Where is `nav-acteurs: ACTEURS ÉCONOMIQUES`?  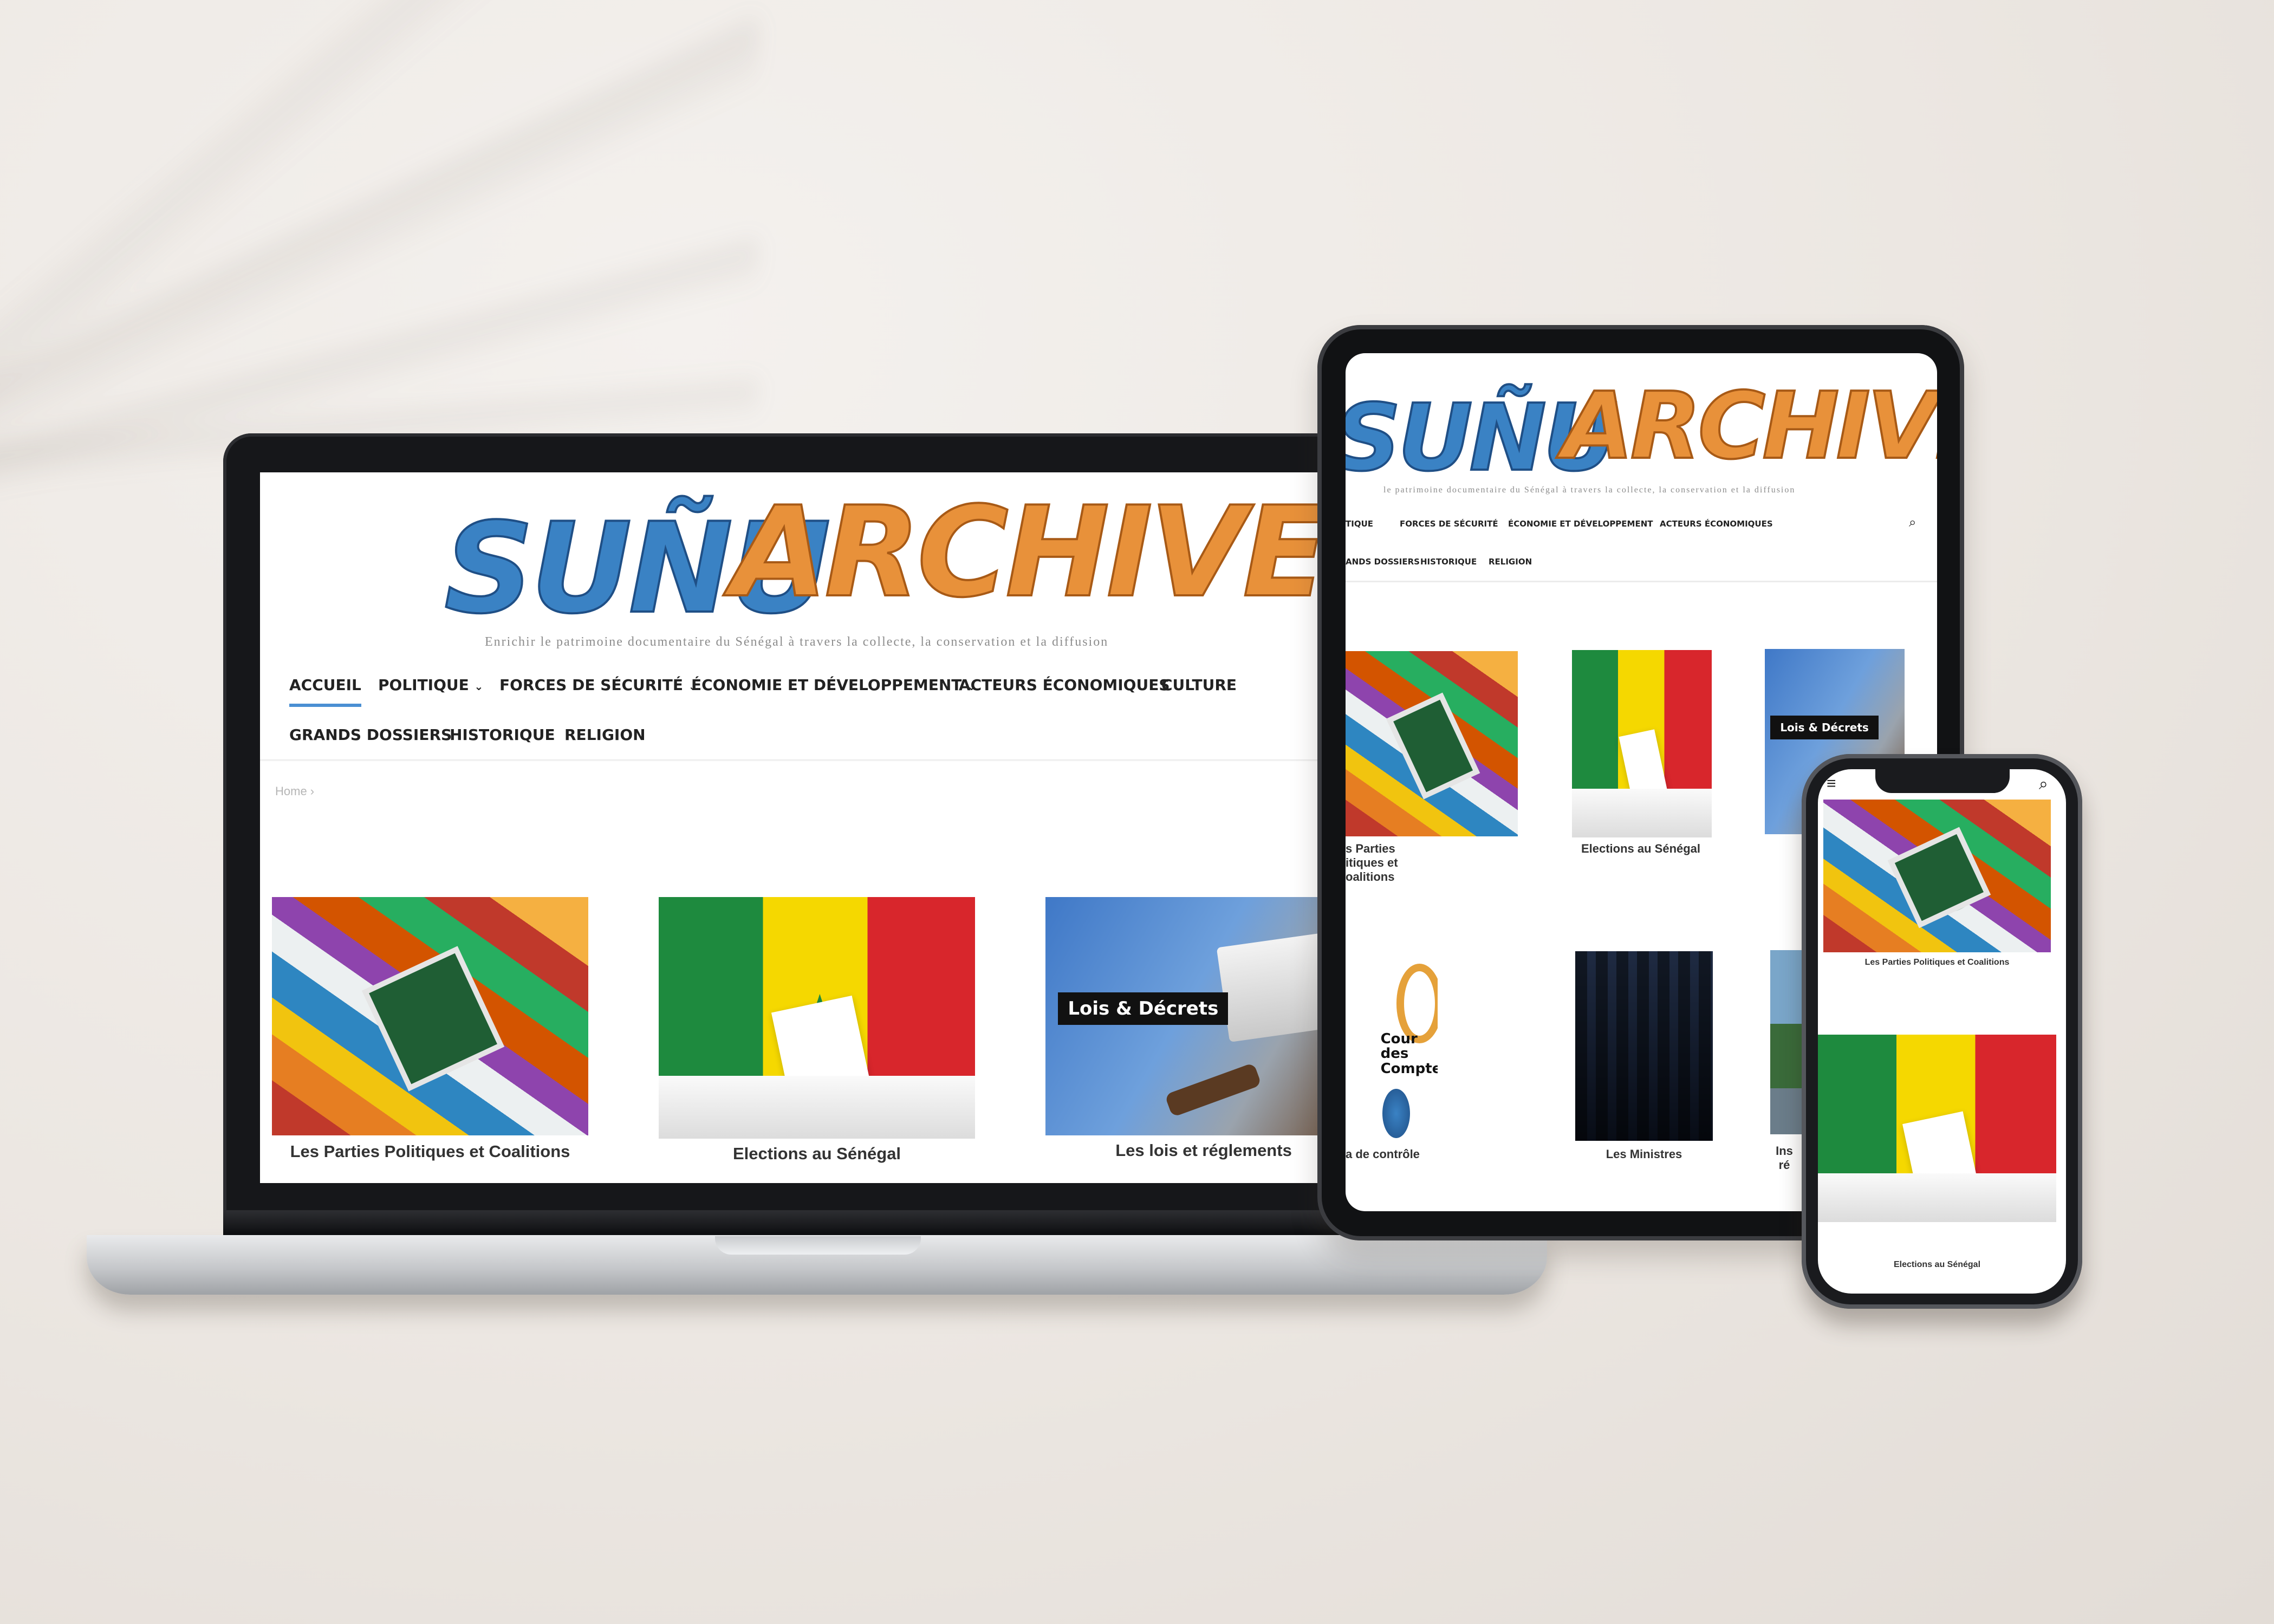 nav-acteurs: ACTEURS ÉCONOMIQUES is located at coordinates (1064, 685).